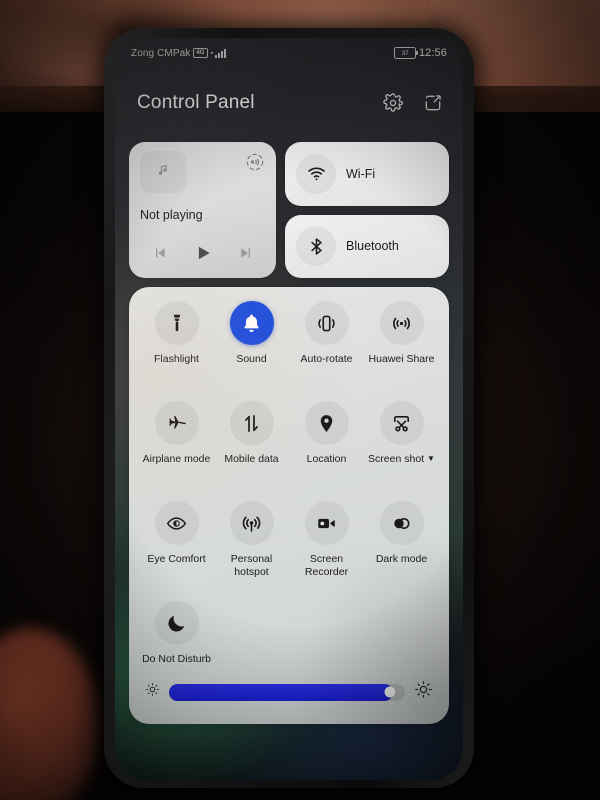 The height and width of the screenshot is (800, 600). Describe the element at coordinates (171, 215) in the screenshot. I see `media-status-label: Not playing` at that location.